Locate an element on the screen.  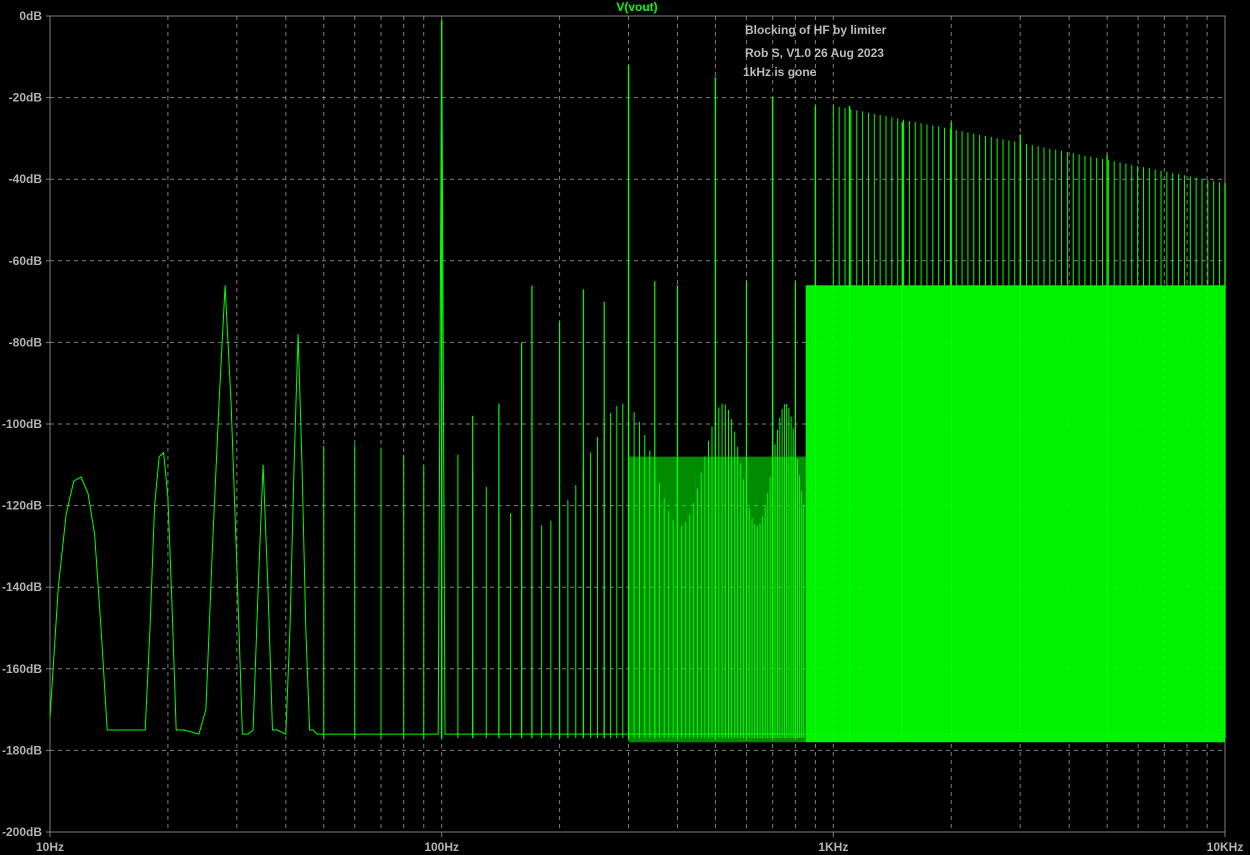
y-tick-label: -200dB is located at coordinates (22, 832).